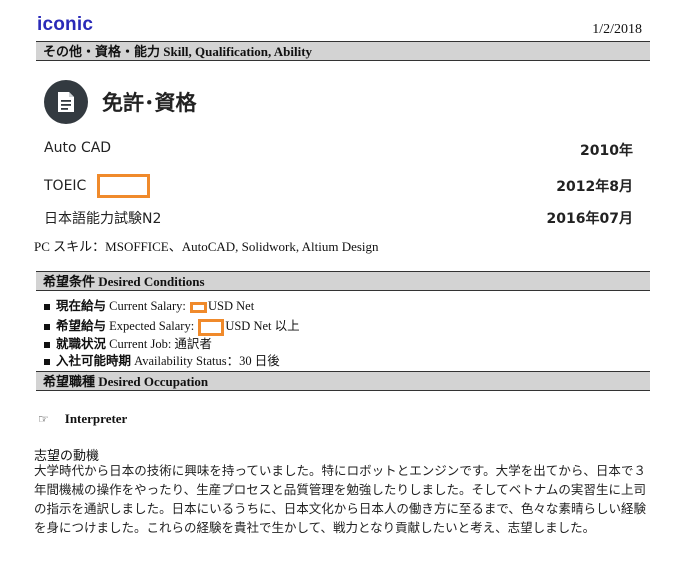 The height and width of the screenshot is (579, 675). What do you see at coordinates (65, 186) in the screenshot?
I see `license-name: TOEIC` at bounding box center [65, 186].